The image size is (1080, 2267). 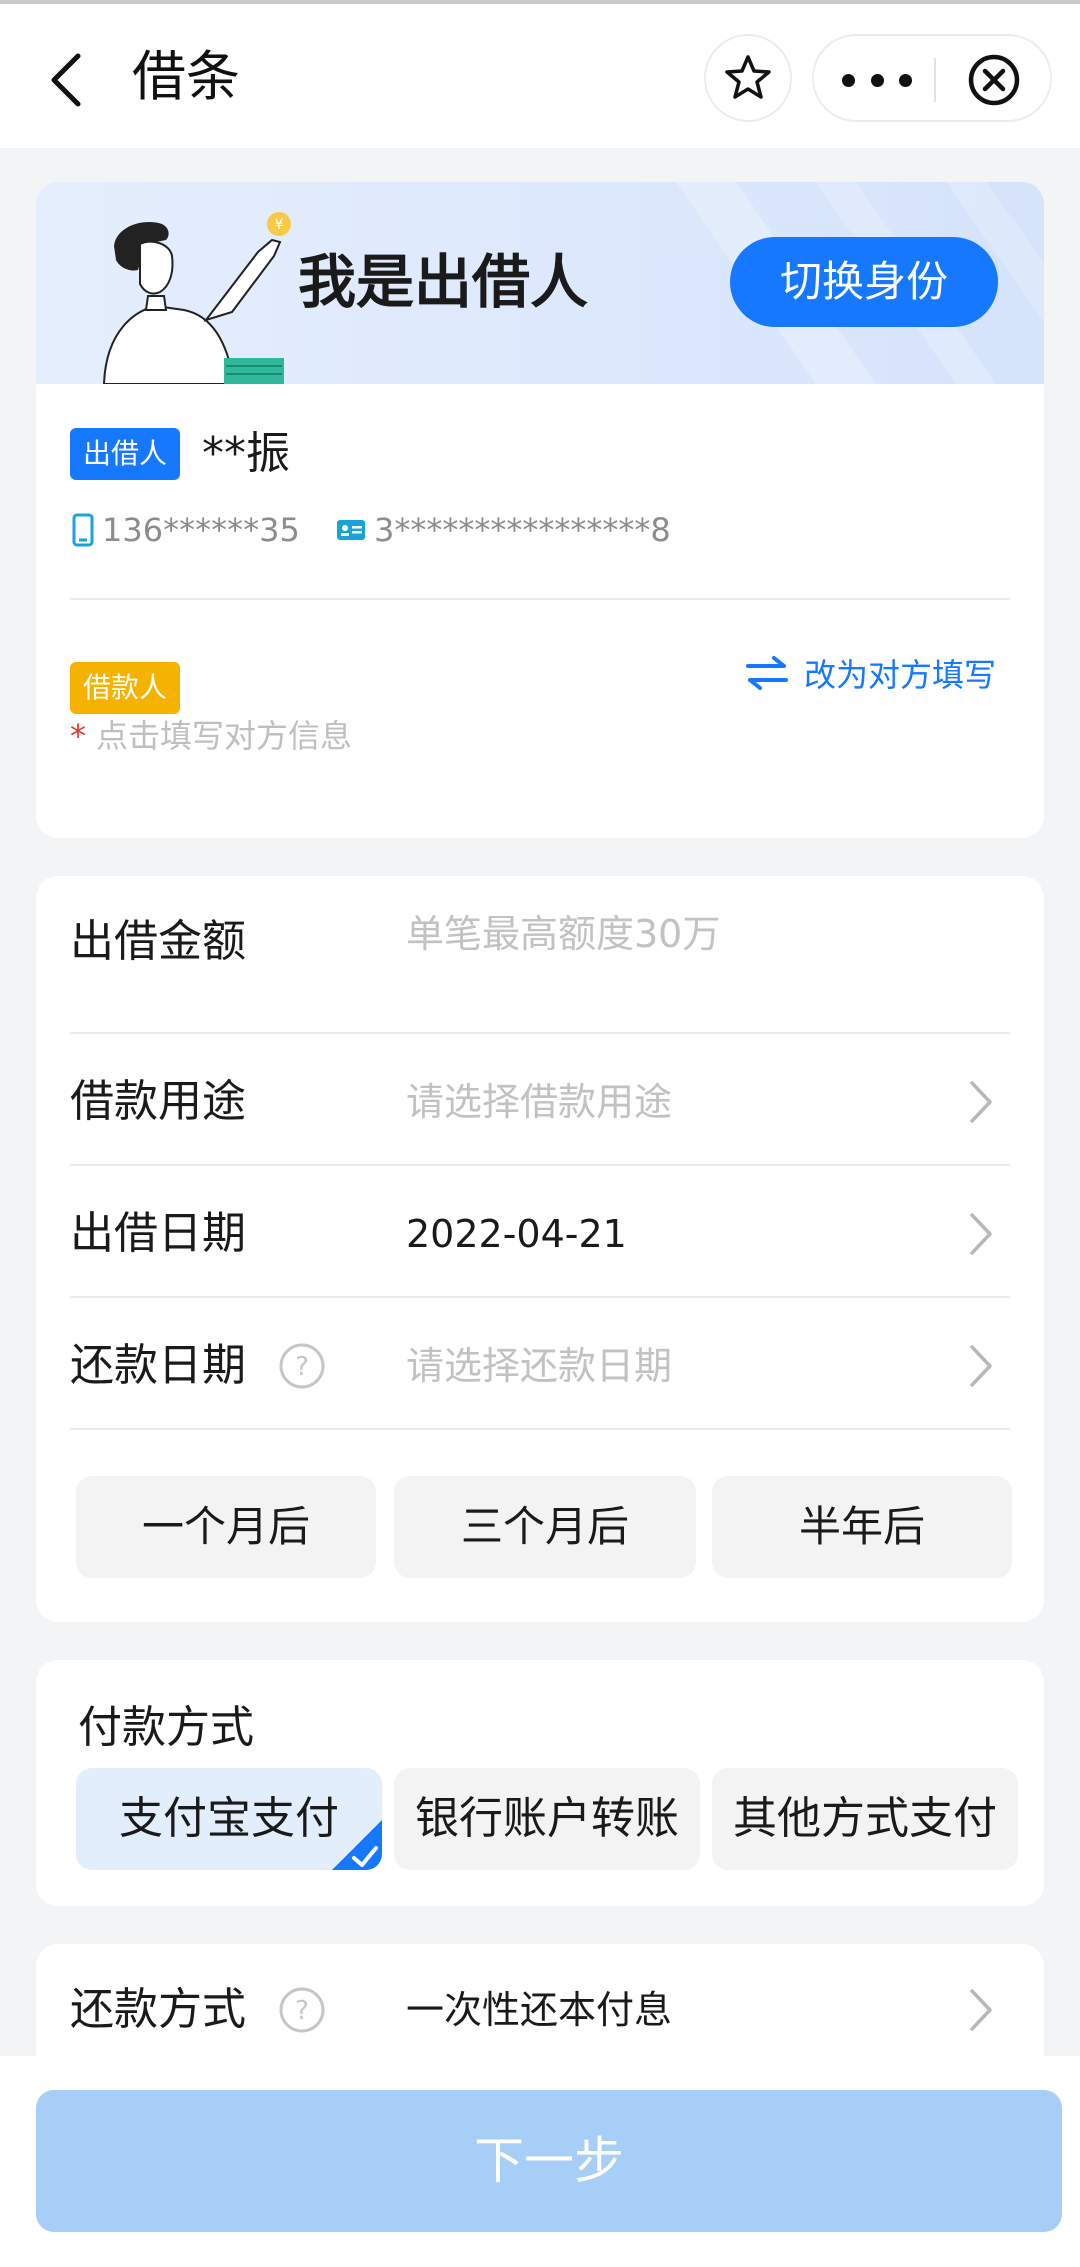 I want to click on repay-method-label: 还款方式, so click(x=158, y=2009).